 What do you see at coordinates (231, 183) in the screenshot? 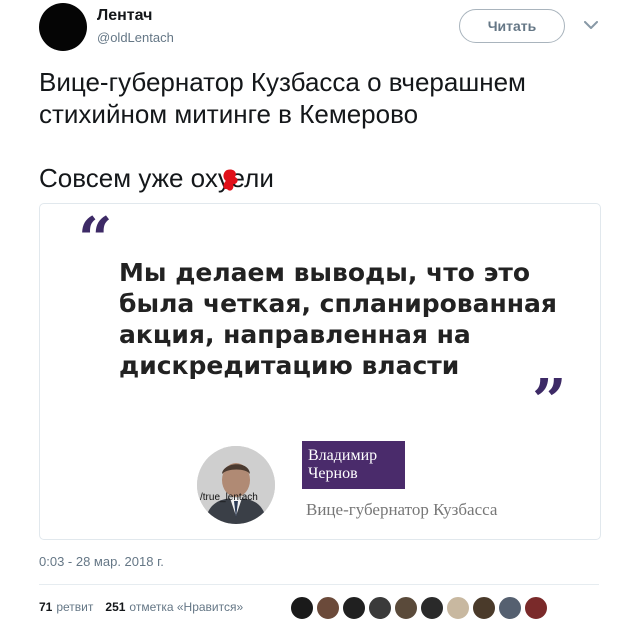
I see `censor-blot-icon` at bounding box center [231, 183].